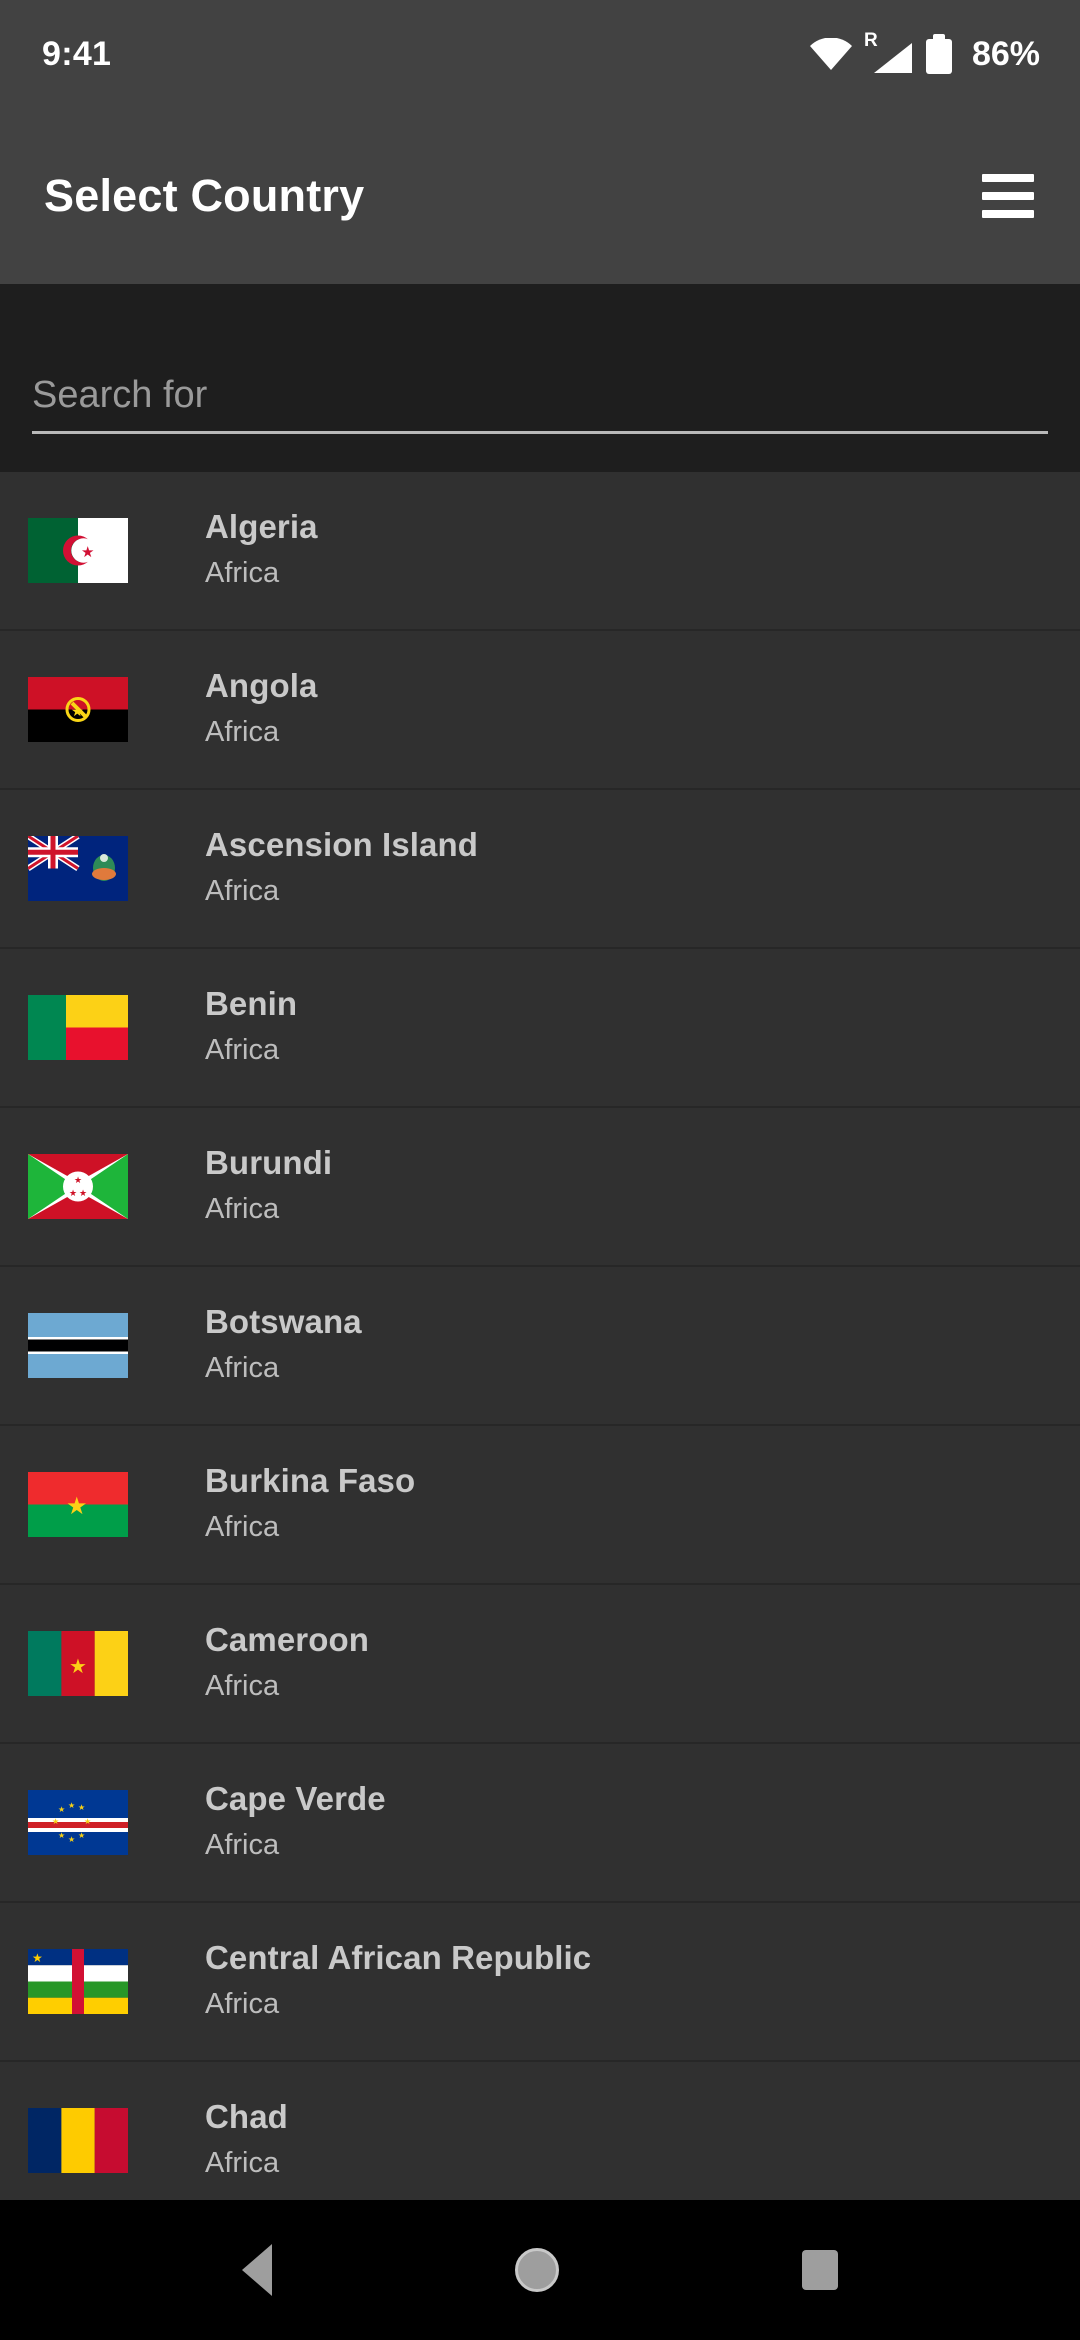  I want to click on country-name: Burkina Faso, so click(310, 1480).